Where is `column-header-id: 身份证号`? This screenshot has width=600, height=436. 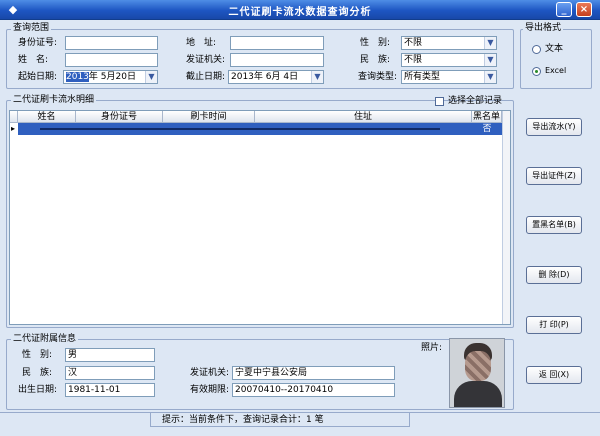
column-header-id: 身份证号 is located at coordinates (119, 117).